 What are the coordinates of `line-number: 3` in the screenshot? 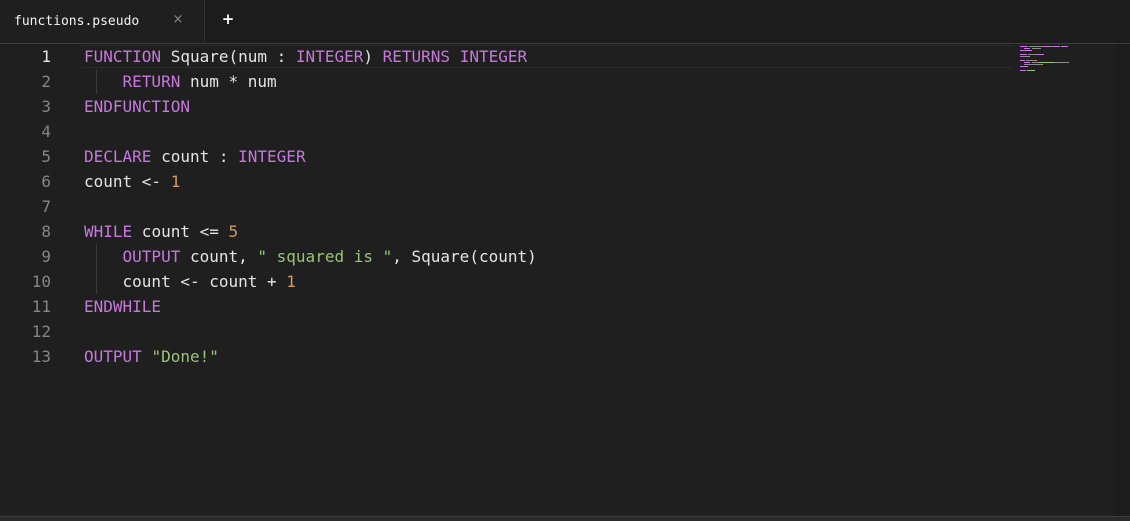 It's located at (46, 106).